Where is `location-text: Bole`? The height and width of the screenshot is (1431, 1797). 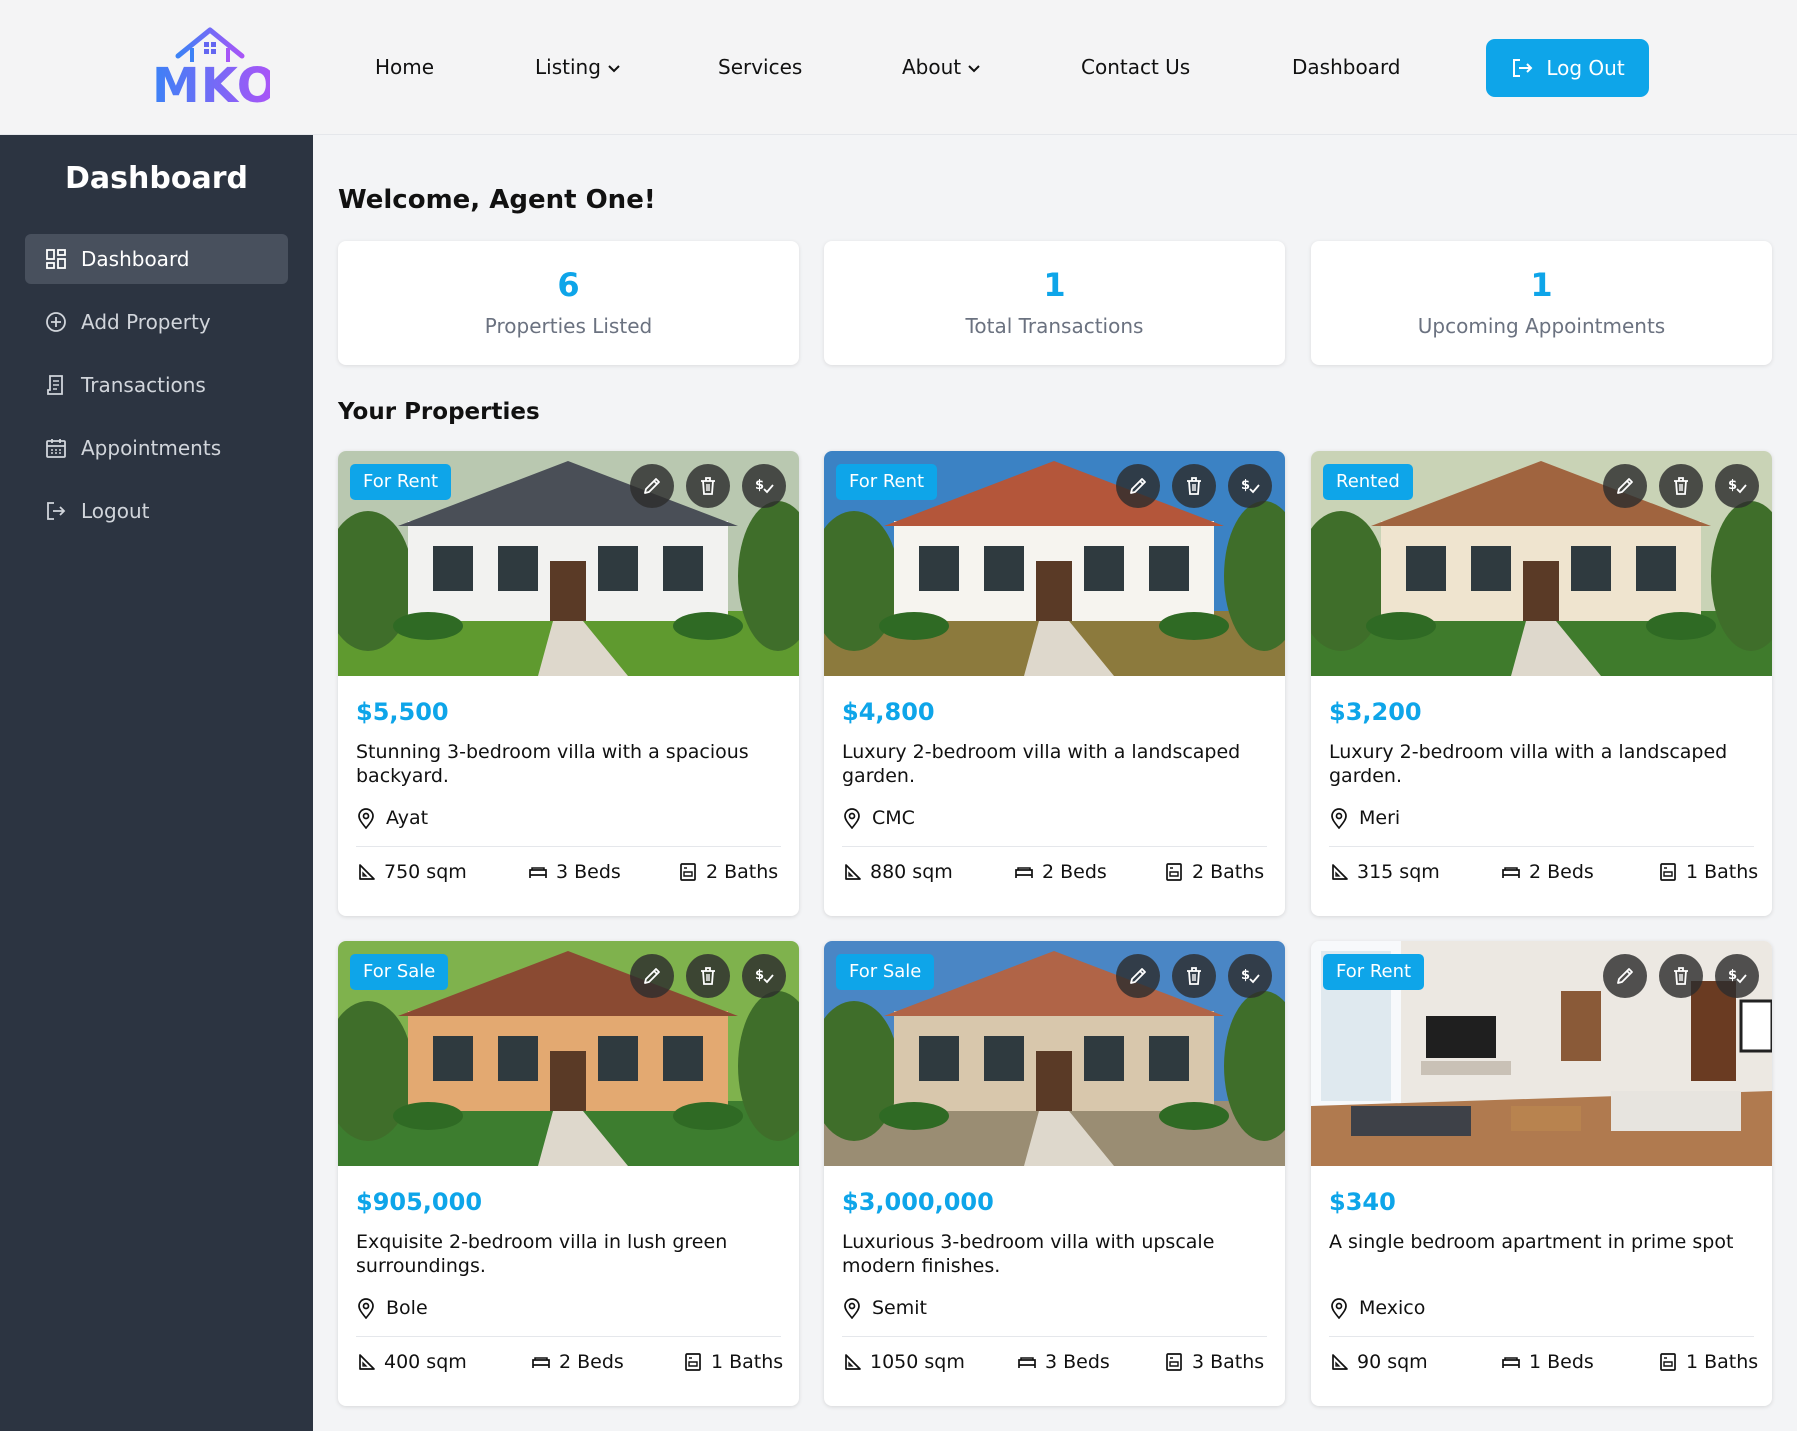
location-text: Bole is located at coordinates (407, 1308).